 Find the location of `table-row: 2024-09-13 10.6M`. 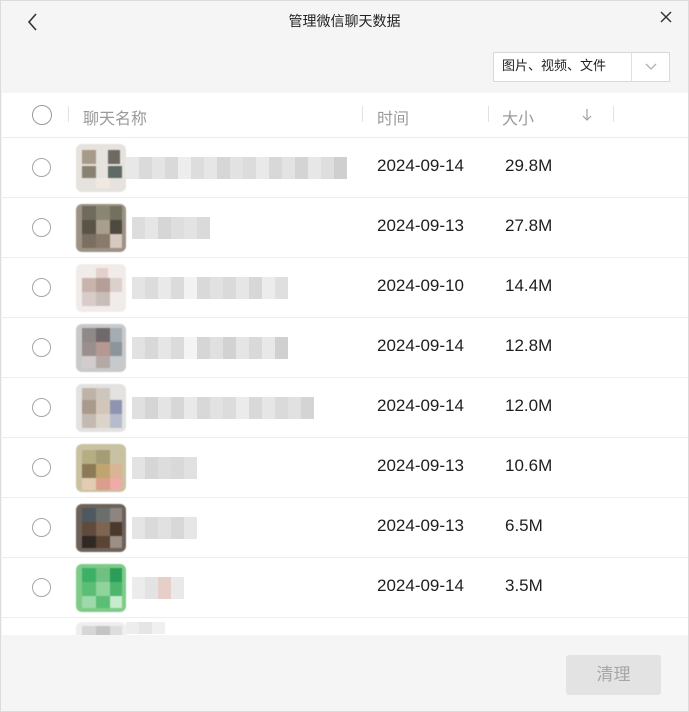

table-row: 2024-09-13 10.6M is located at coordinates (345, 468).